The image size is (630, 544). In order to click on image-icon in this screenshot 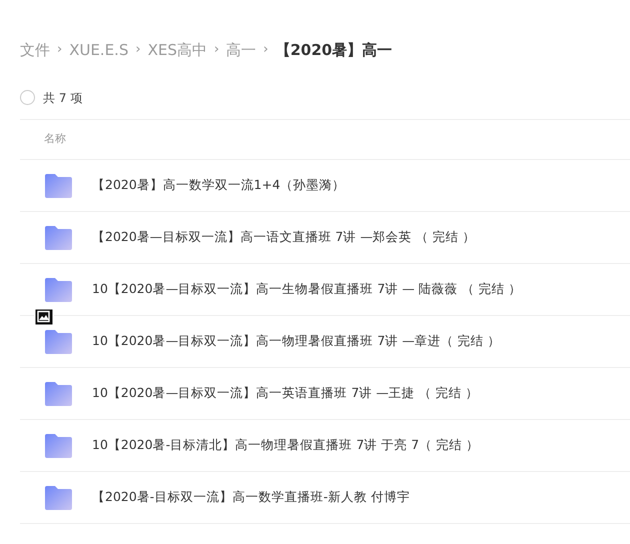, I will do `click(44, 317)`.